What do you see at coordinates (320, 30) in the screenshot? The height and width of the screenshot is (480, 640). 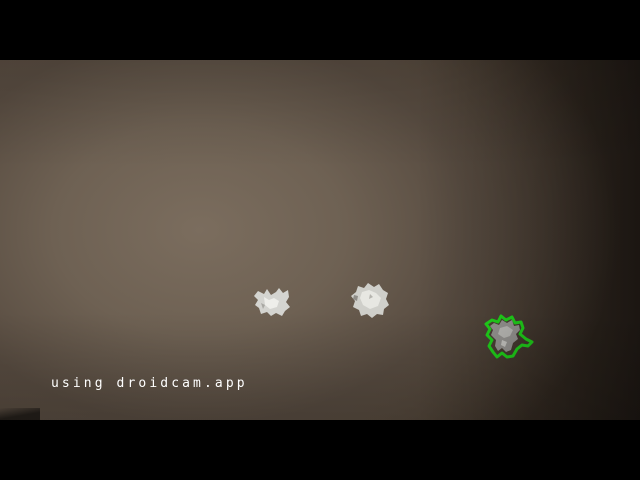 I see `letterbox-top` at bounding box center [320, 30].